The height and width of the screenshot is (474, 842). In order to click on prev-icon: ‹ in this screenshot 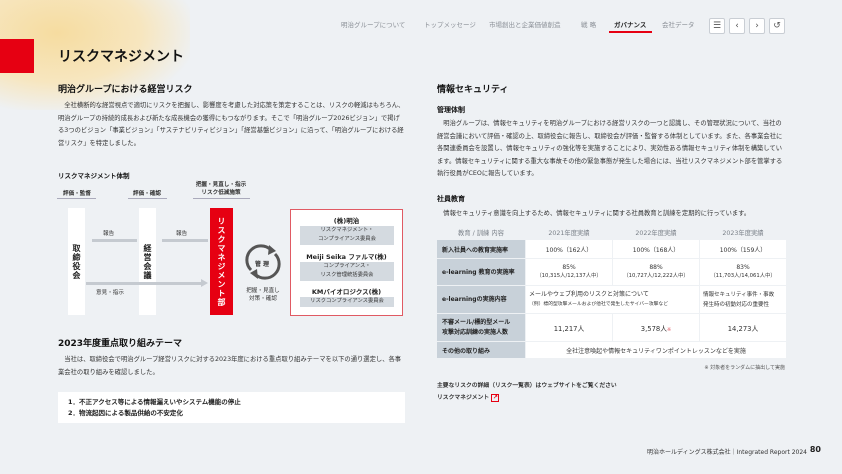, I will do `click(737, 26)`.